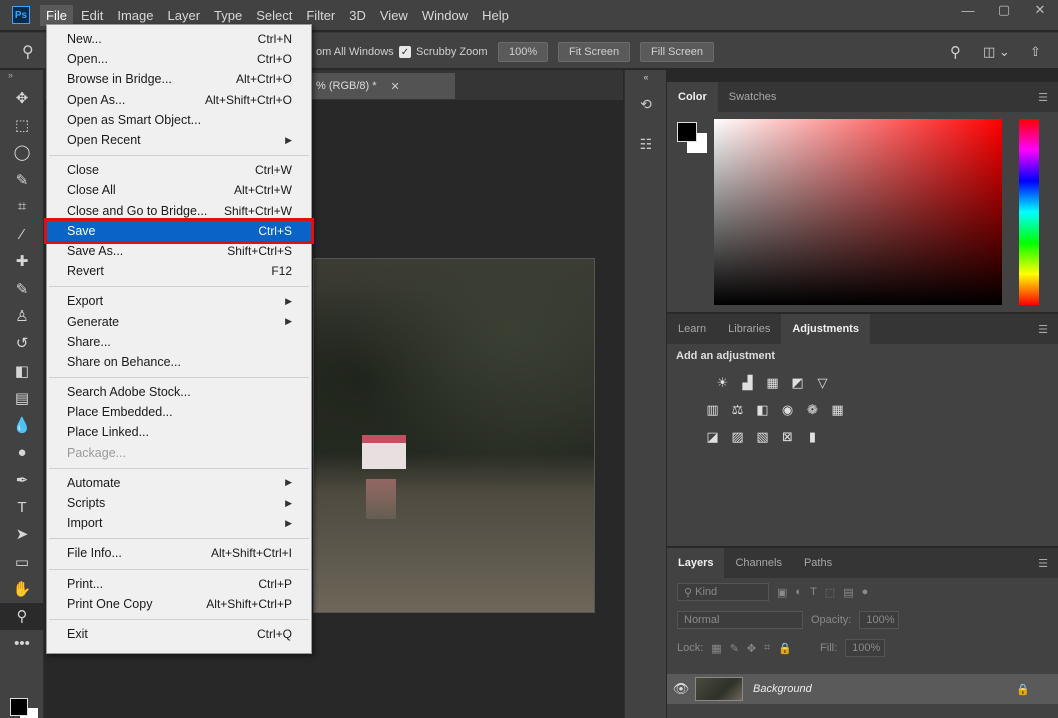 This screenshot has height=718, width=1058. Describe the element at coordinates (812, 409) in the screenshot. I see `channel-mixer-icon: ❁` at that location.